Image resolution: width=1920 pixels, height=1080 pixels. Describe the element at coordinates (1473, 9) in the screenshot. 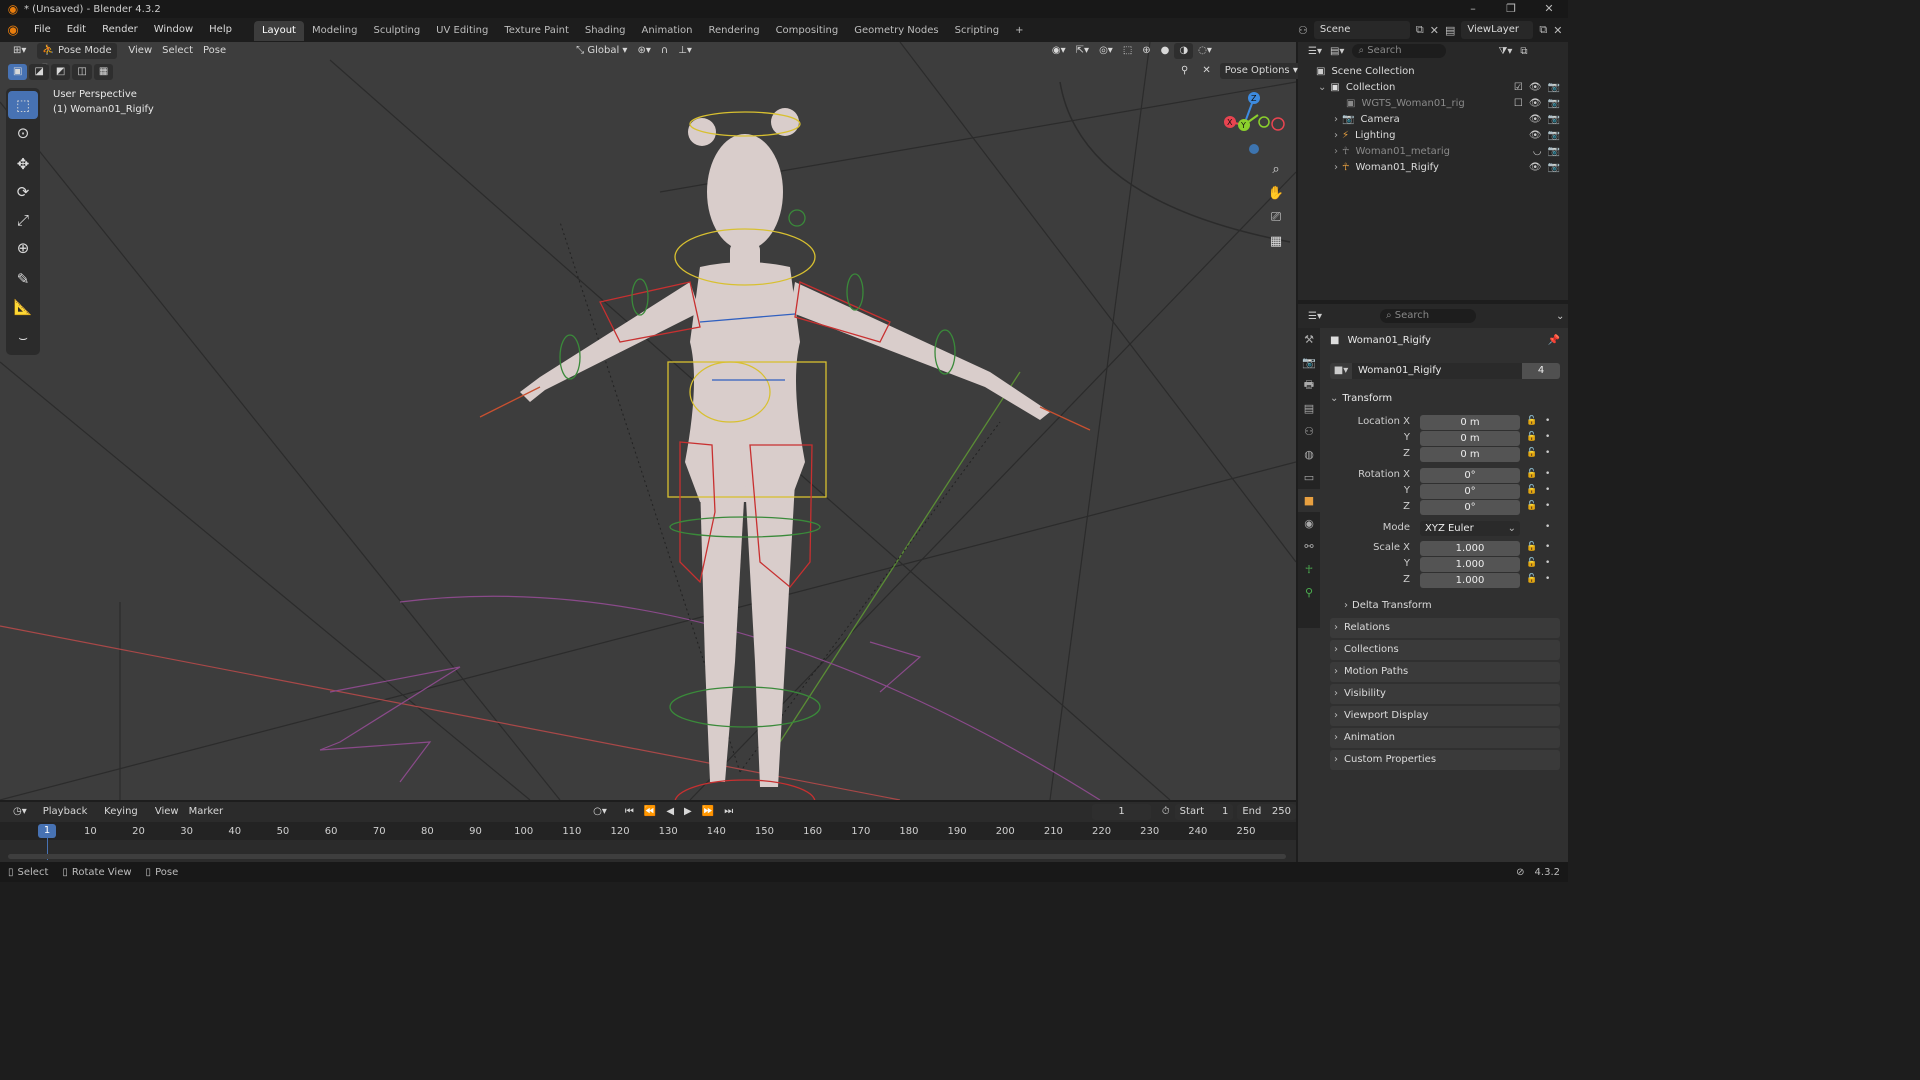

I see `minimize-icon: –` at that location.